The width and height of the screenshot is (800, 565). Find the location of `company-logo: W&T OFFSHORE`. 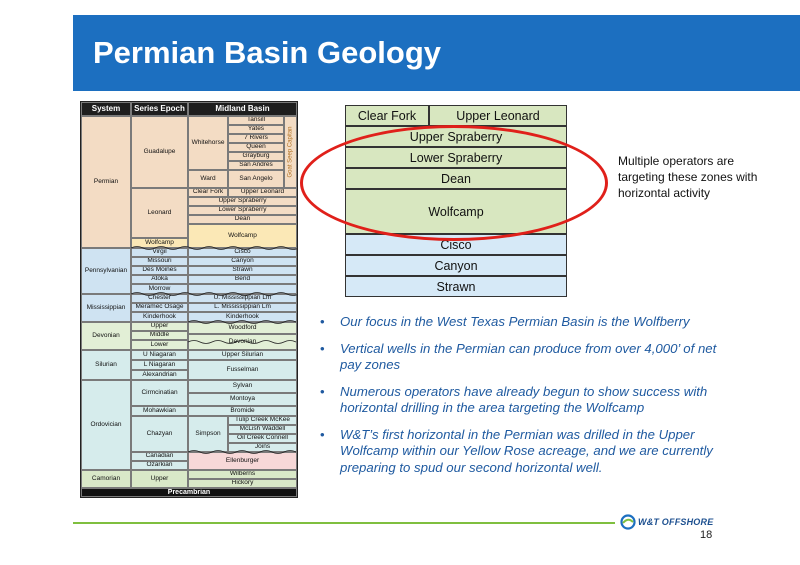

company-logo: W&T OFFSHORE is located at coordinates (677, 522).